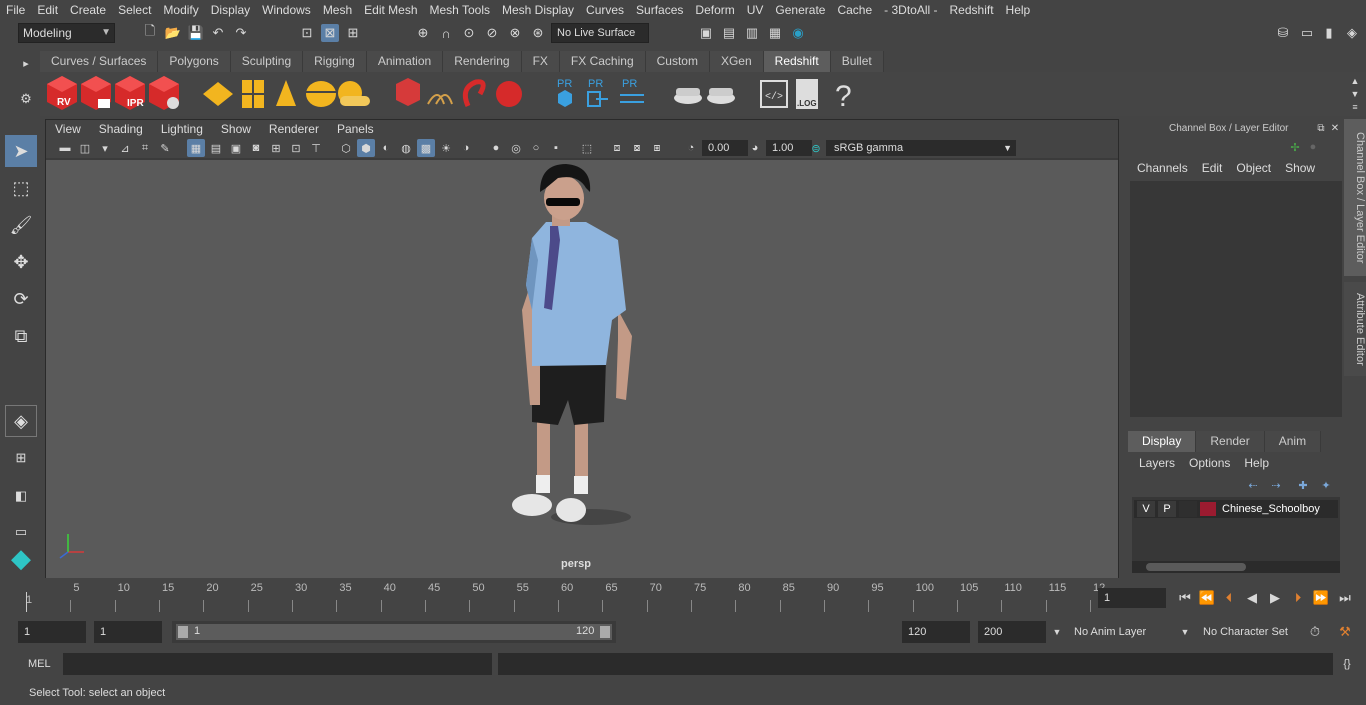  I want to click on anim-layer-select: No Anim Layer, so click(1121, 632).